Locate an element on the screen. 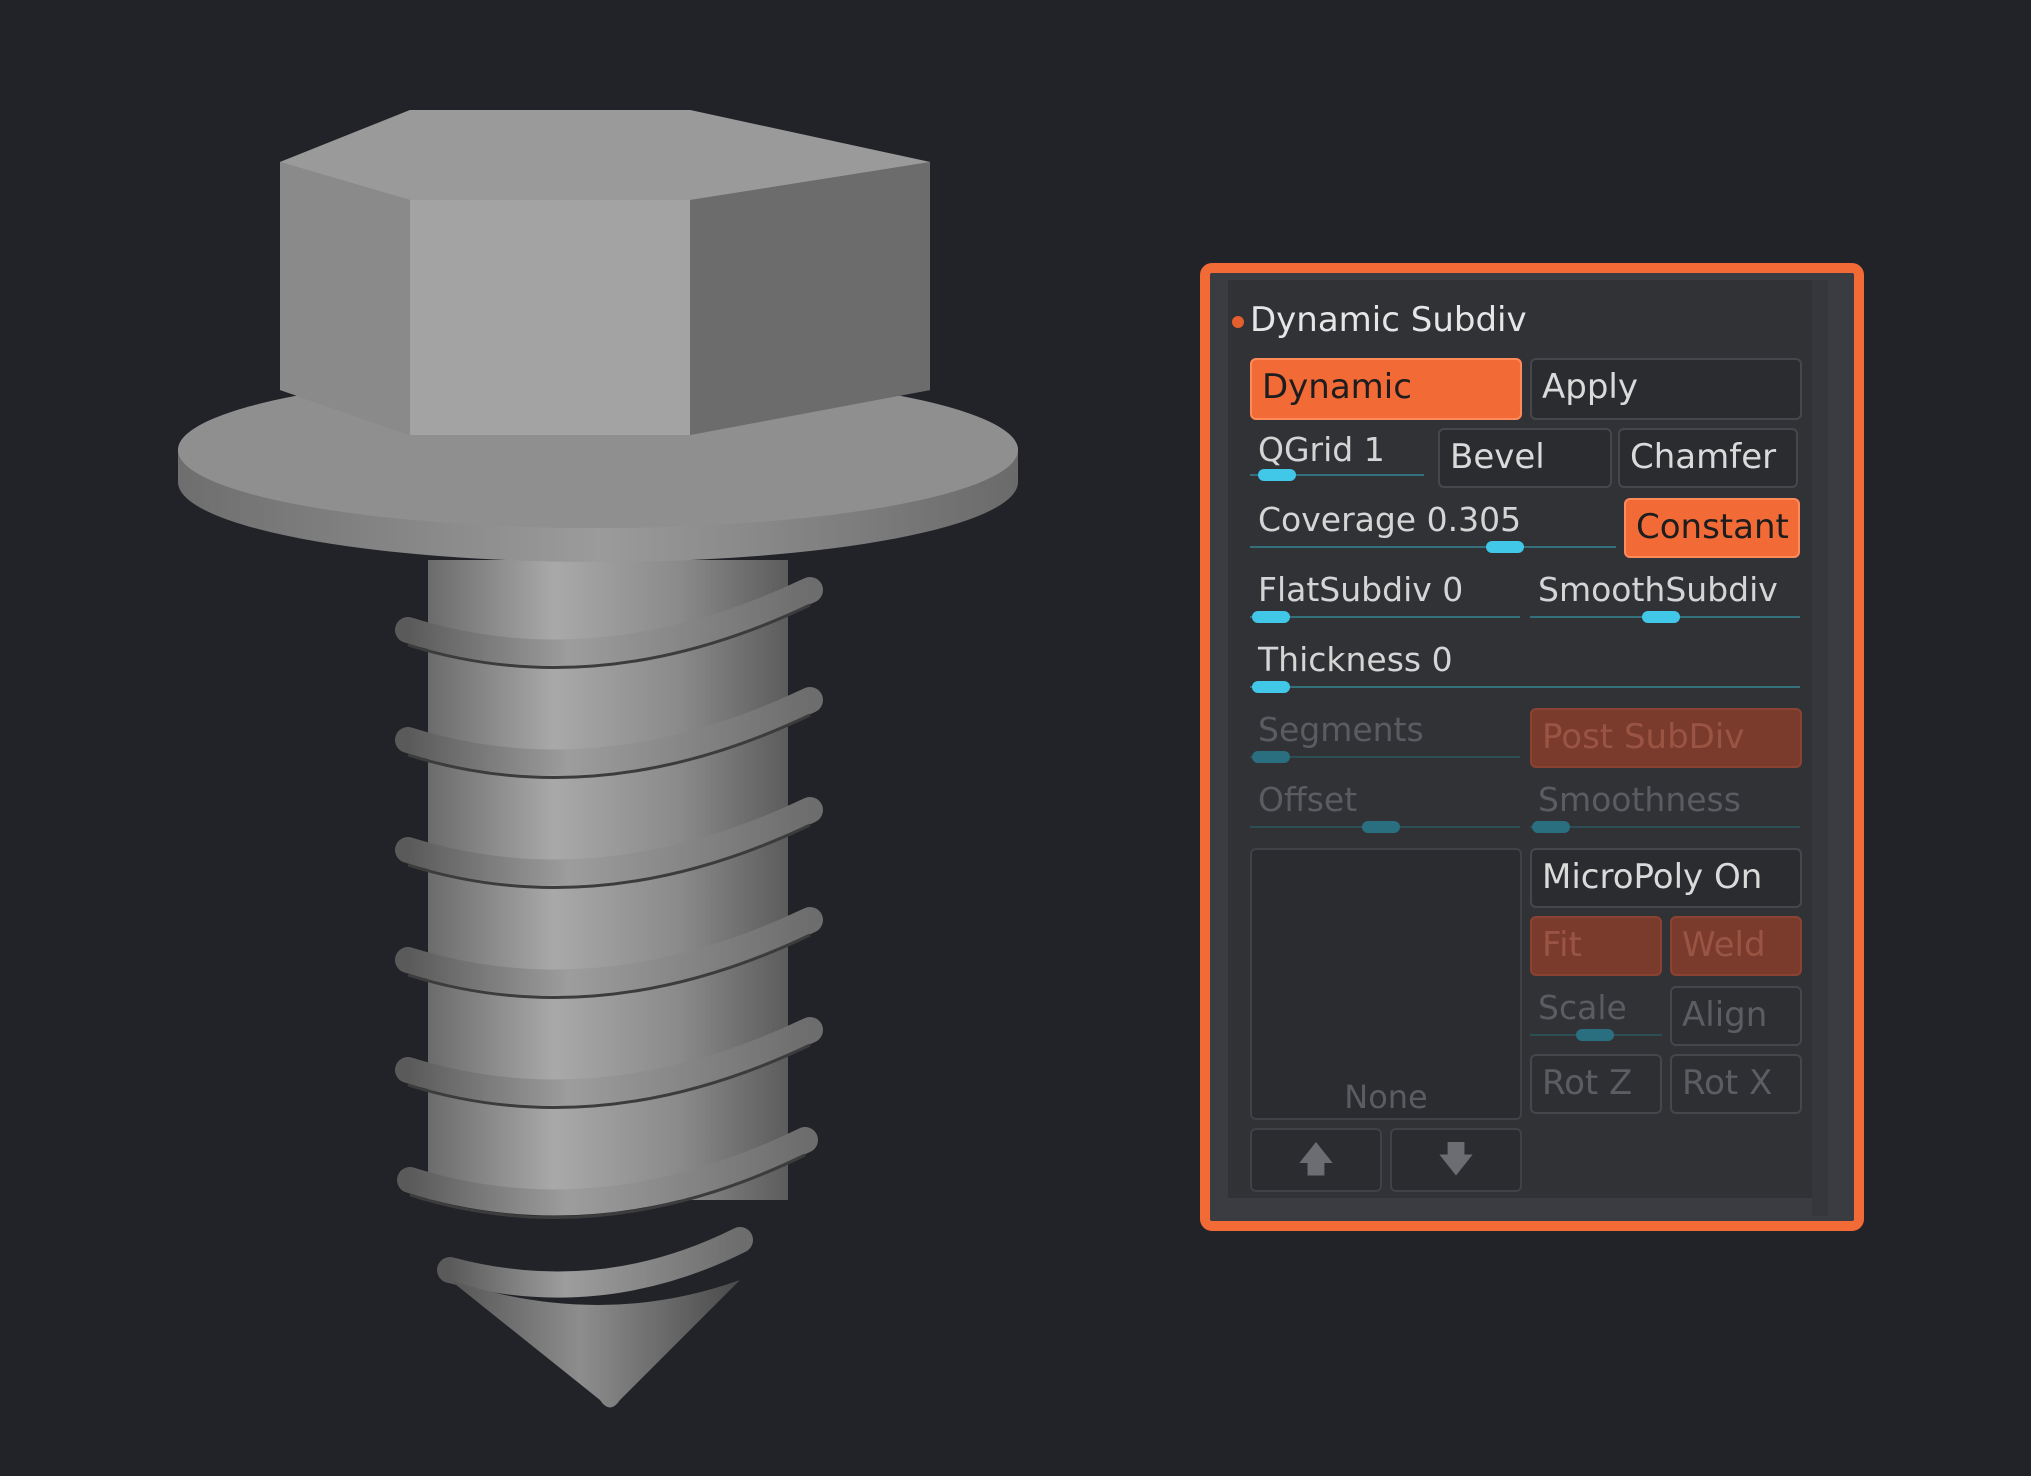 The image size is (2031, 1476). flatsubdiv-value: 0 is located at coordinates (1453, 589).